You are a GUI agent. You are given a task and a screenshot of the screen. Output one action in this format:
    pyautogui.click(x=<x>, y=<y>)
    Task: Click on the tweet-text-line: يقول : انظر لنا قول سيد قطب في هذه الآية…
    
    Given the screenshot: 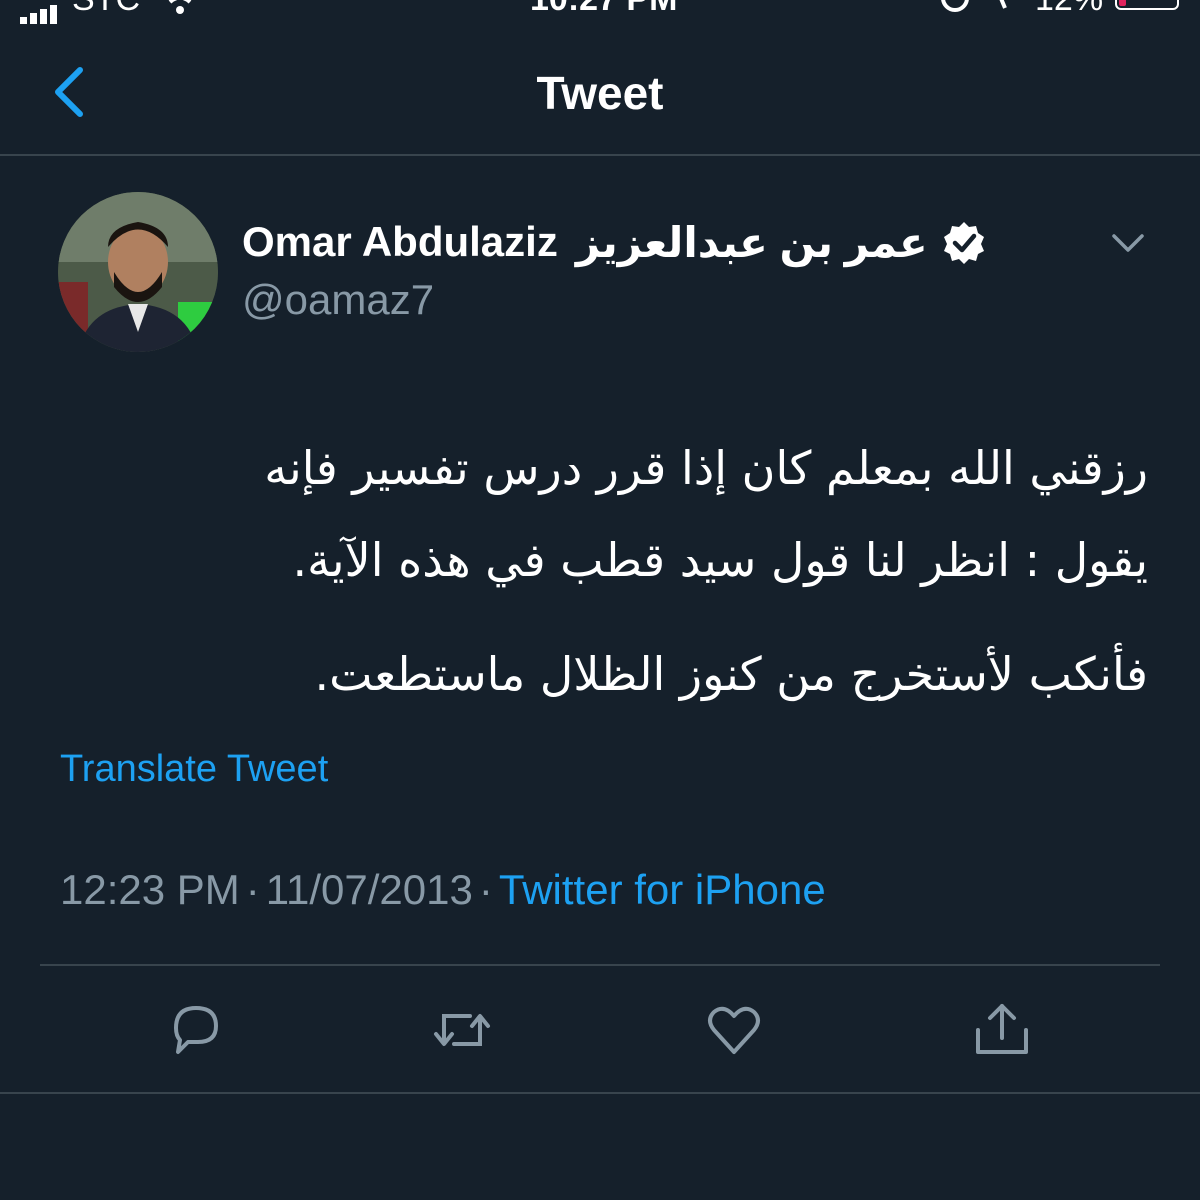 What is the action you would take?
    pyautogui.click(x=720, y=560)
    